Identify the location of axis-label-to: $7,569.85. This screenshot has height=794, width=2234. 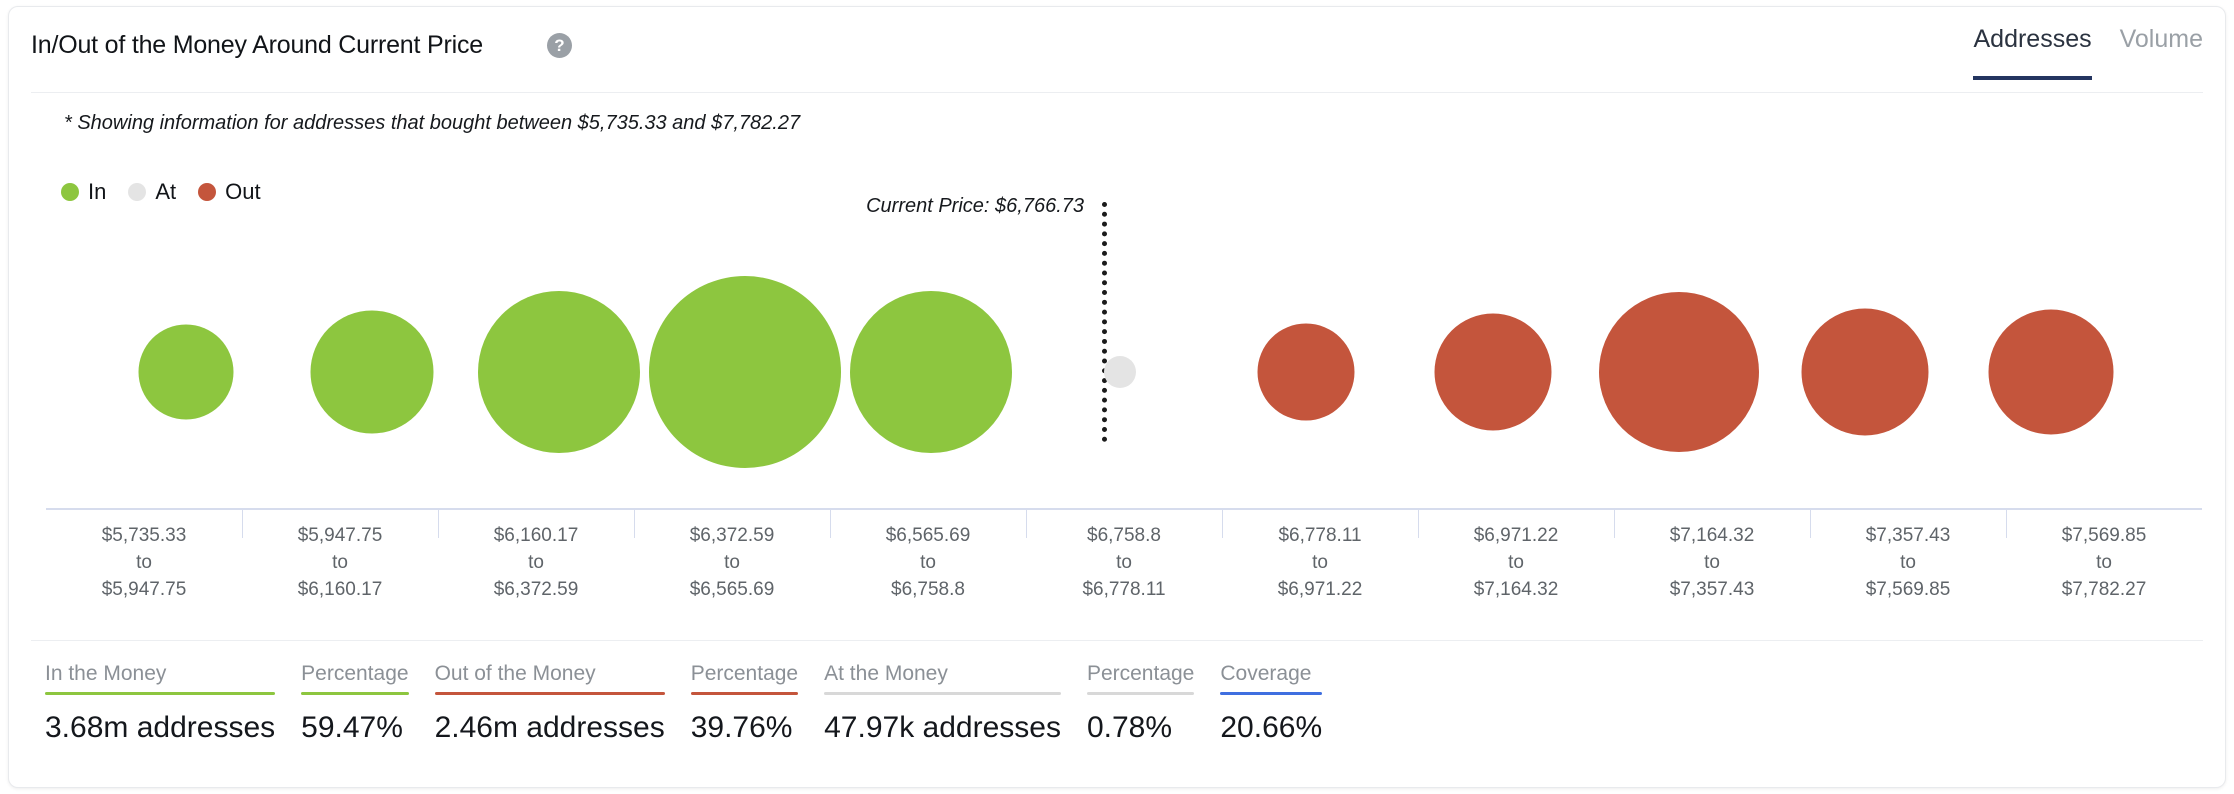
(1908, 589).